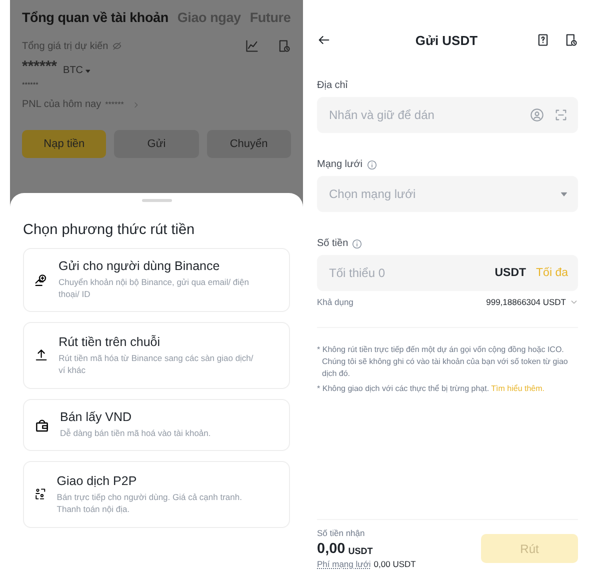 This screenshot has height=585, width=597. I want to click on pnl-value: ******, so click(114, 104).